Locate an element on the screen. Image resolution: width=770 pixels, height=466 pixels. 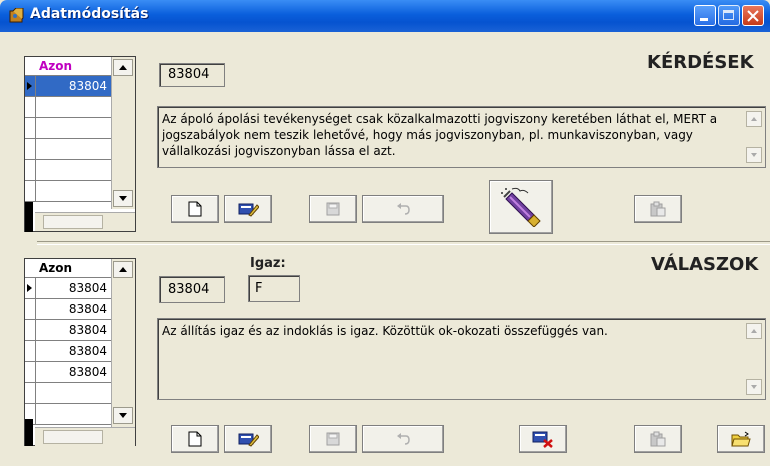
igaz-field: F is located at coordinates (274, 288).